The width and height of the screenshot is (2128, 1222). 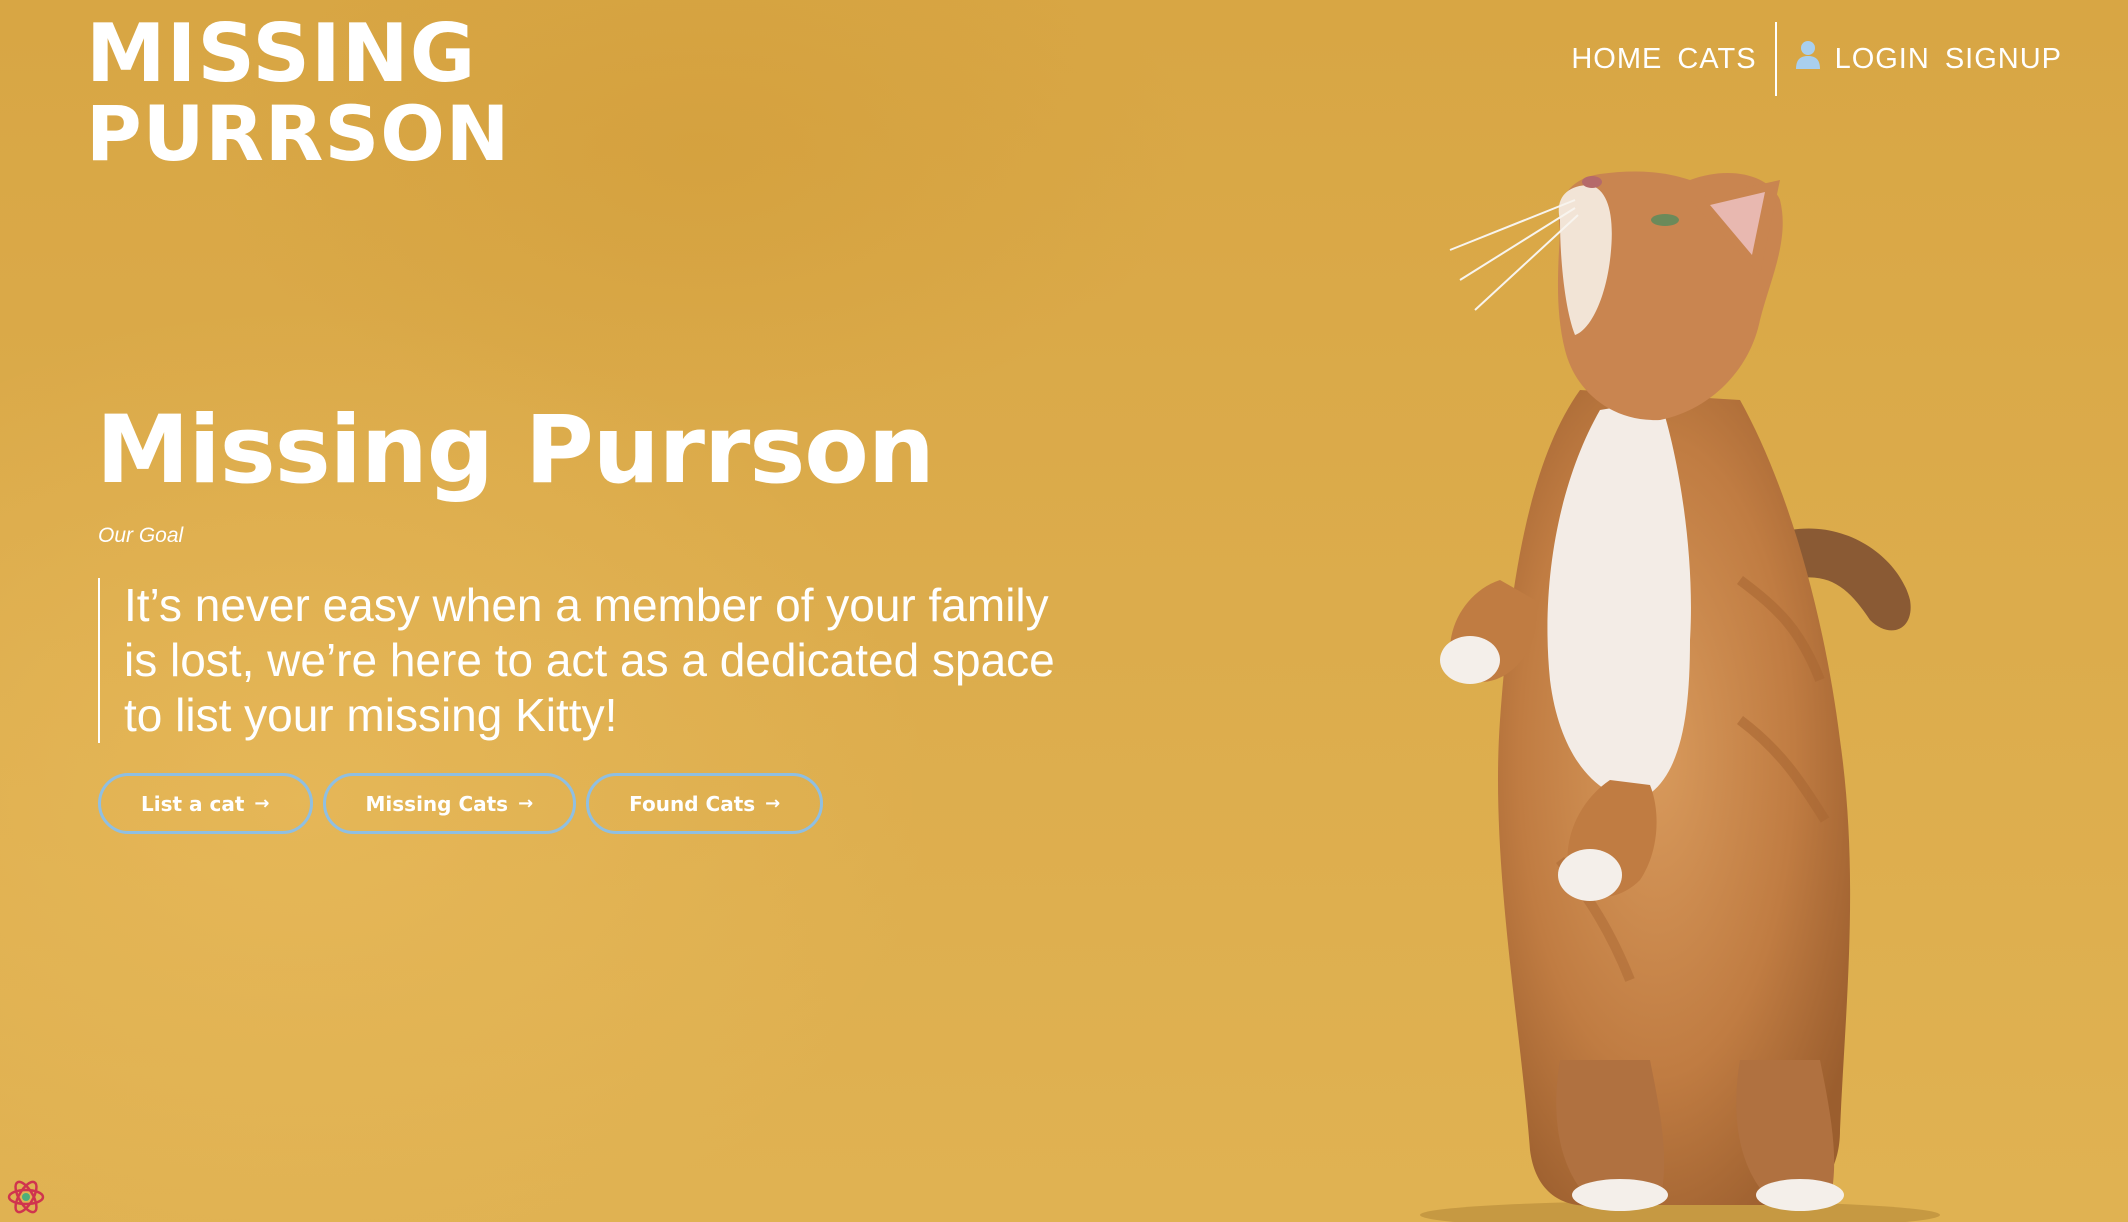 I want to click on top-nav: HOME CATS LOGIN SIGNUP, so click(x=1816, y=59).